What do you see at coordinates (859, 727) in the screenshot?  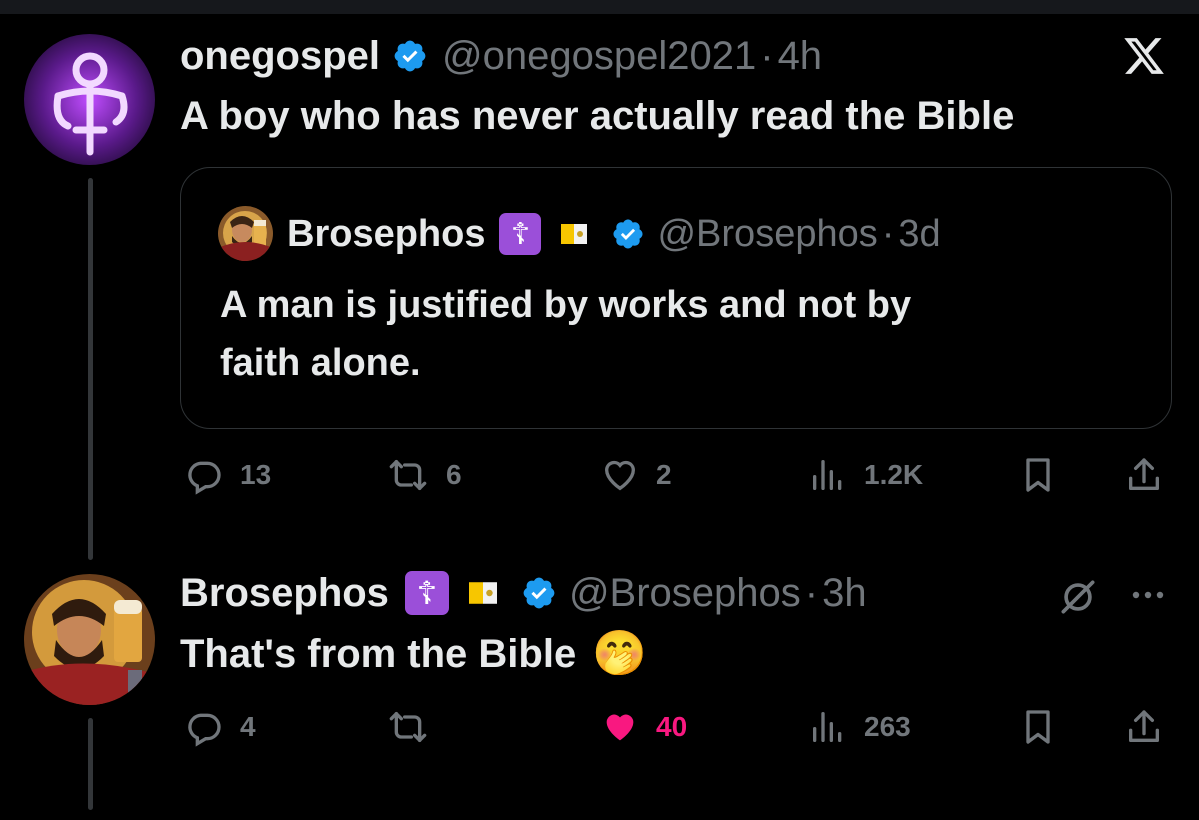 I see `views-button: 263` at bounding box center [859, 727].